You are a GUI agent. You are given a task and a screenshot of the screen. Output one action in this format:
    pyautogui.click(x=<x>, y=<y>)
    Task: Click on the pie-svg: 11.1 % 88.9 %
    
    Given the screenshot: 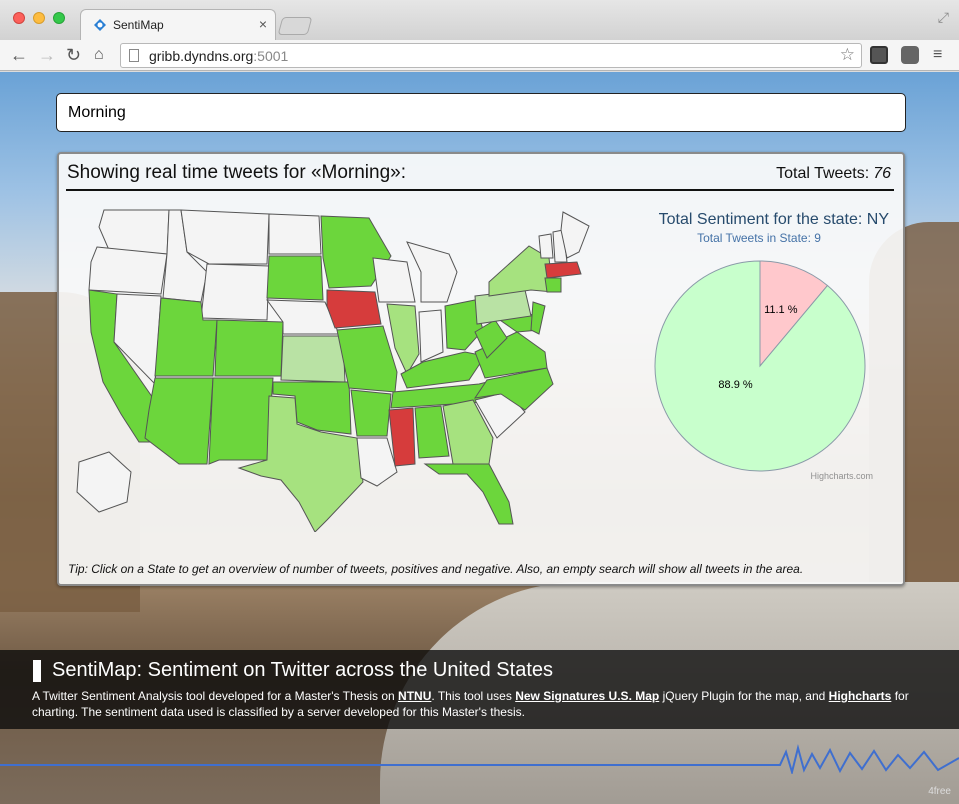 What is the action you would take?
    pyautogui.click(x=760, y=366)
    